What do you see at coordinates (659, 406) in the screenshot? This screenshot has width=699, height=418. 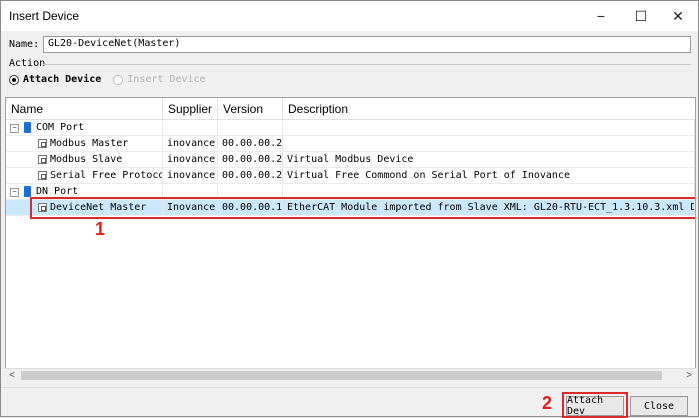 I see `close-button: Close` at bounding box center [659, 406].